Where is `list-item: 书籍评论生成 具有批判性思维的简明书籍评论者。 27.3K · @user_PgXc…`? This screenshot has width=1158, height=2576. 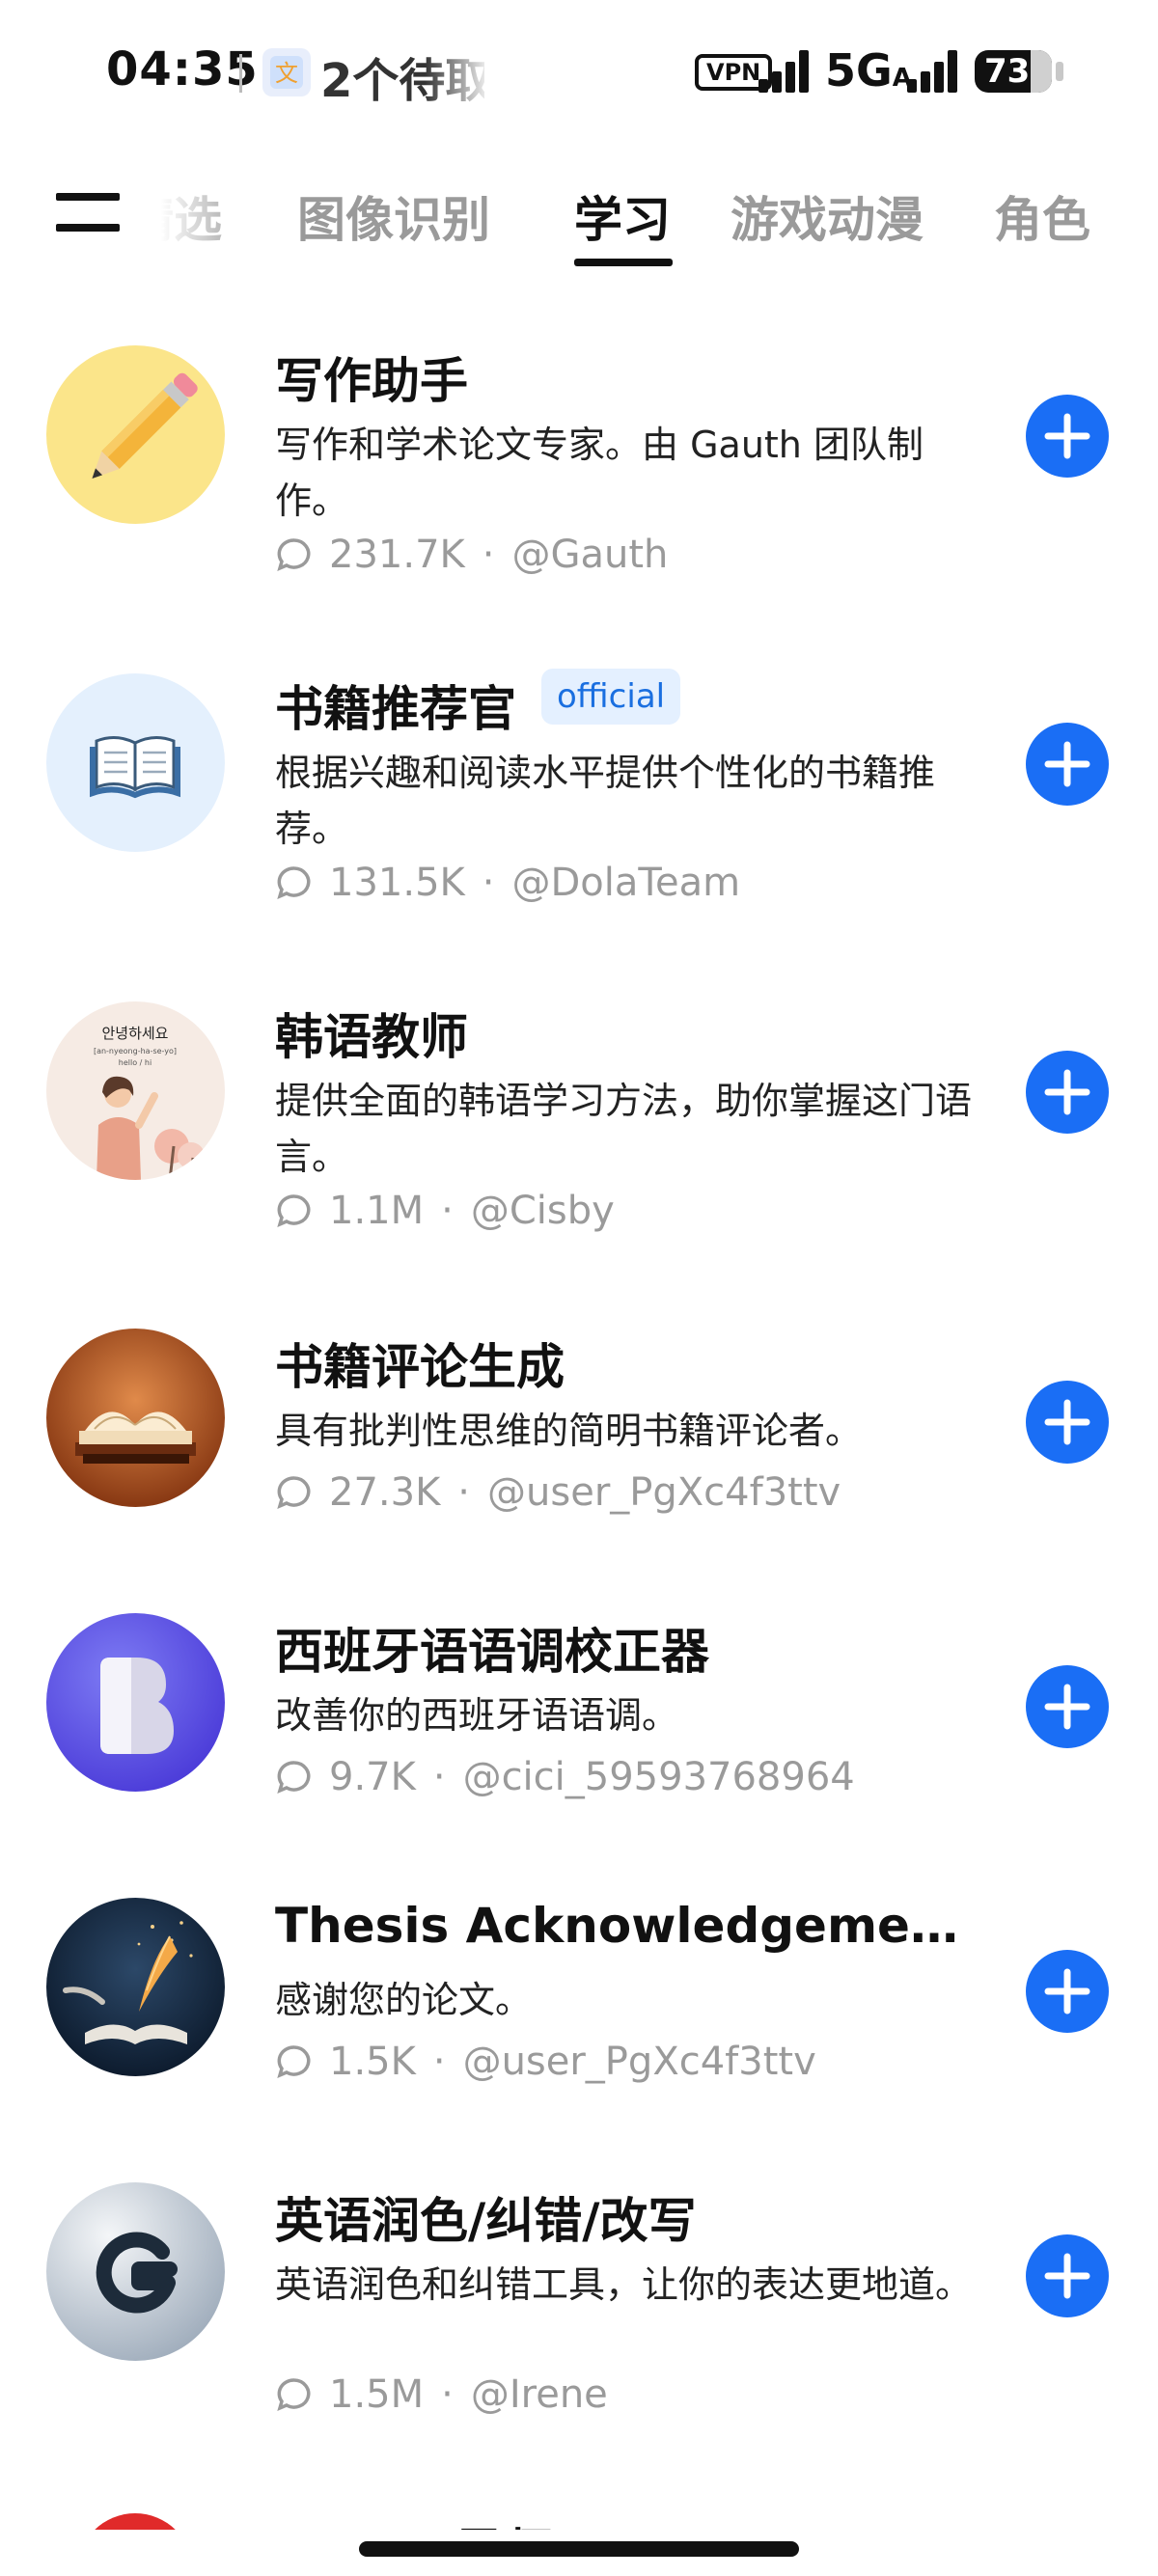
list-item: 书籍评论生成 具有批判性思维的简明书籍评论者。 27.3K · @user_PgXc… is located at coordinates (579, 1457).